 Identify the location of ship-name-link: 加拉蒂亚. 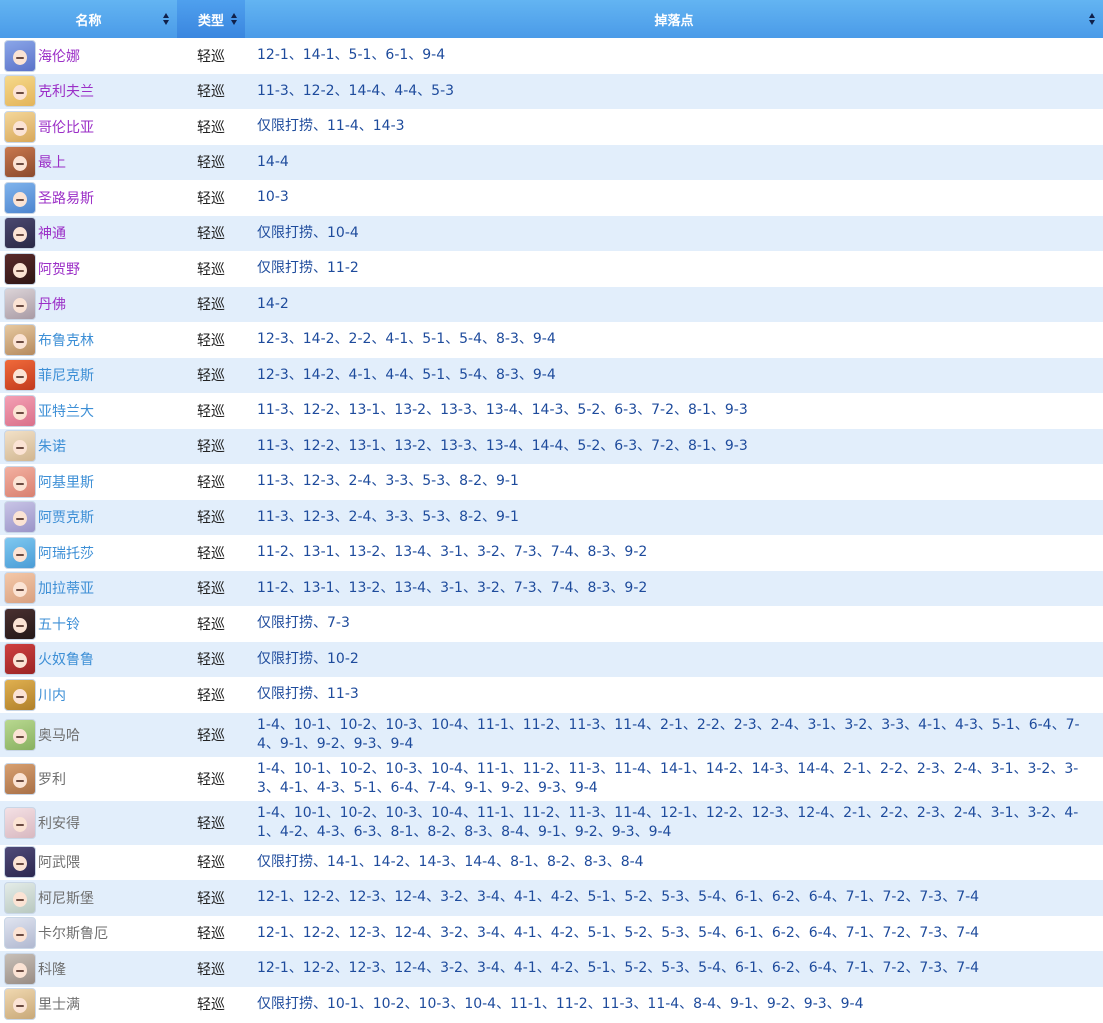
(66, 588).